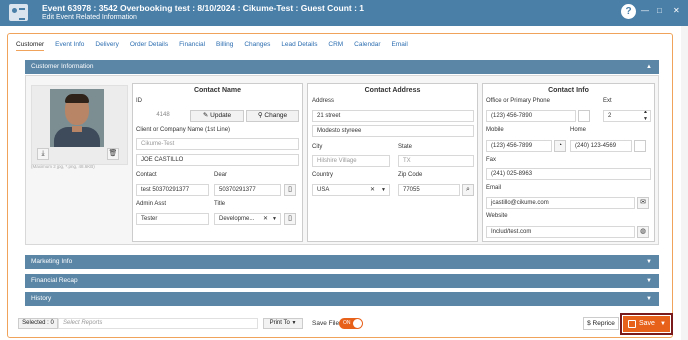 The image size is (688, 340). I want to click on save-button: Save ▼, so click(646, 324).